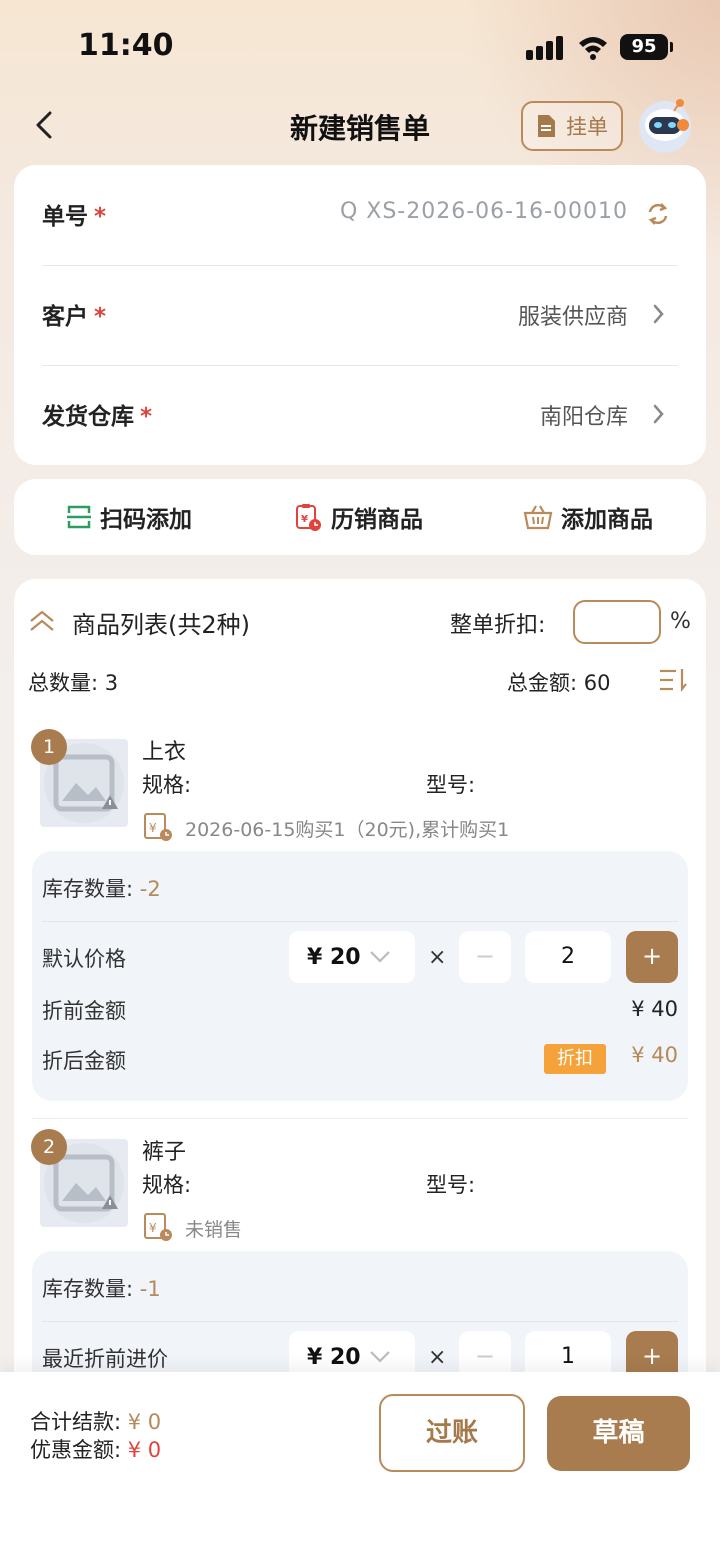  What do you see at coordinates (654, 1009) in the screenshot?
I see `pre-discount-amount: ¥ 40` at bounding box center [654, 1009].